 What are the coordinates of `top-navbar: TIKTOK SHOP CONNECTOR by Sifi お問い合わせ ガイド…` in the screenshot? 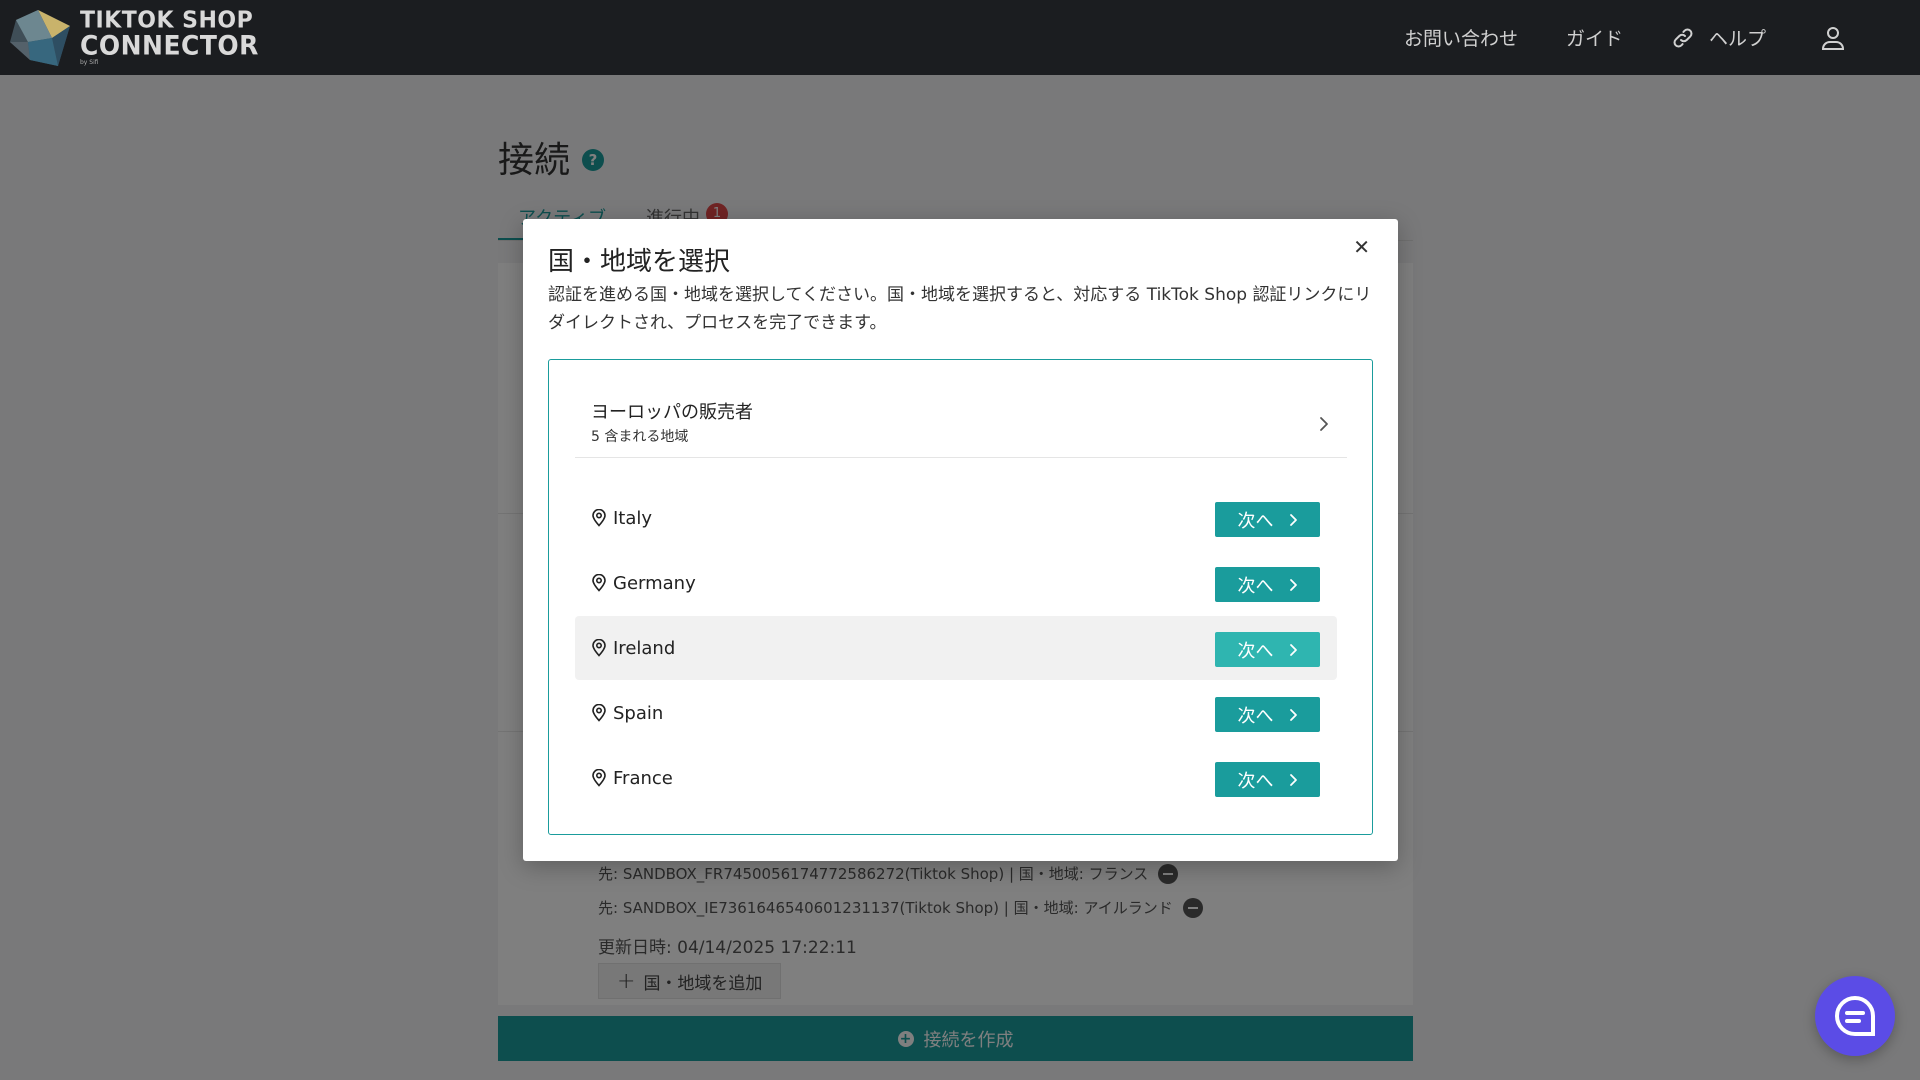 It's located at (960, 37).